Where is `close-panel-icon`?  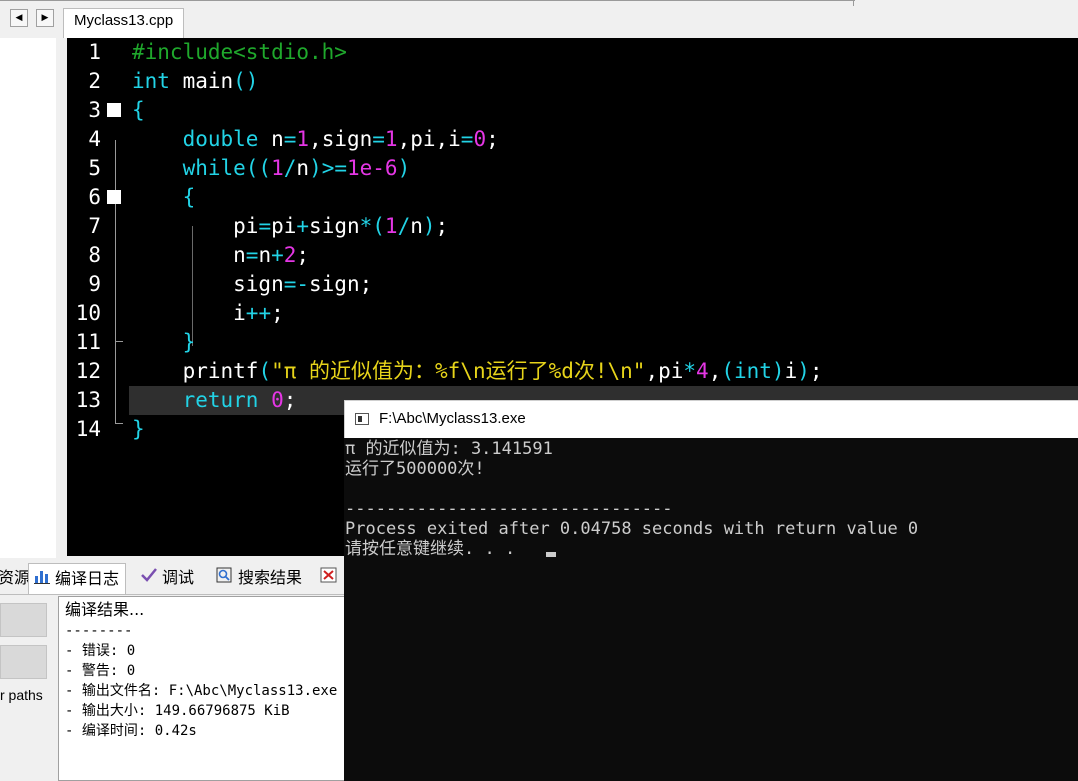 close-panel-icon is located at coordinates (329, 578).